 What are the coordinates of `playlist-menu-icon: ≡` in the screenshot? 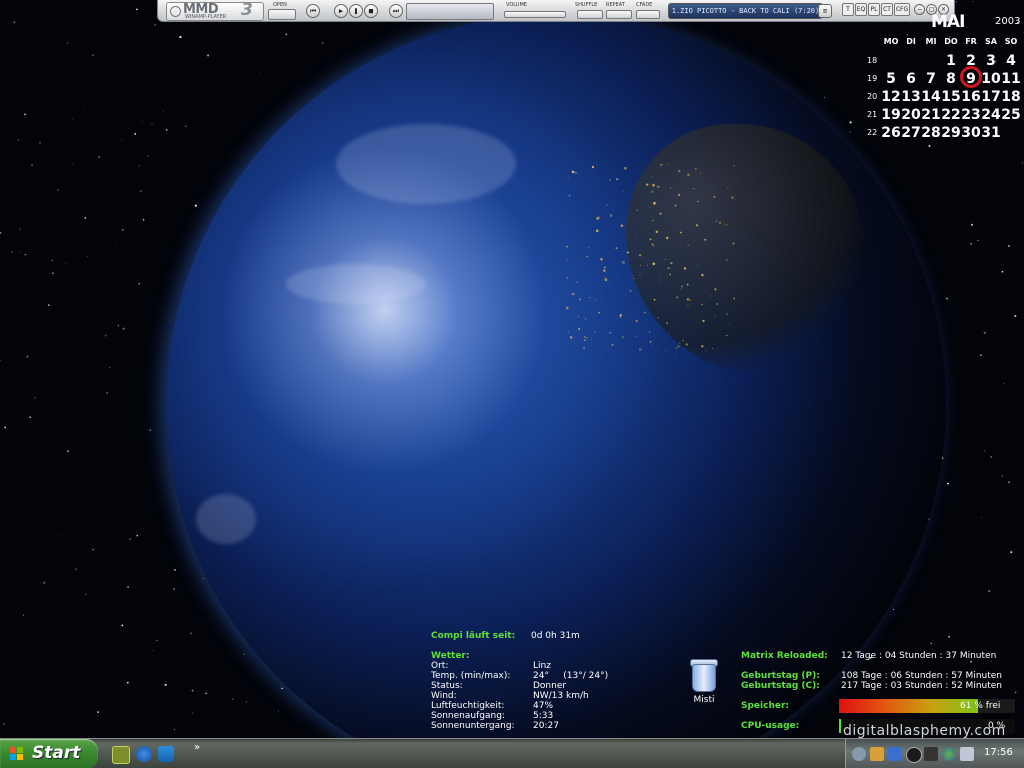 It's located at (825, 11).